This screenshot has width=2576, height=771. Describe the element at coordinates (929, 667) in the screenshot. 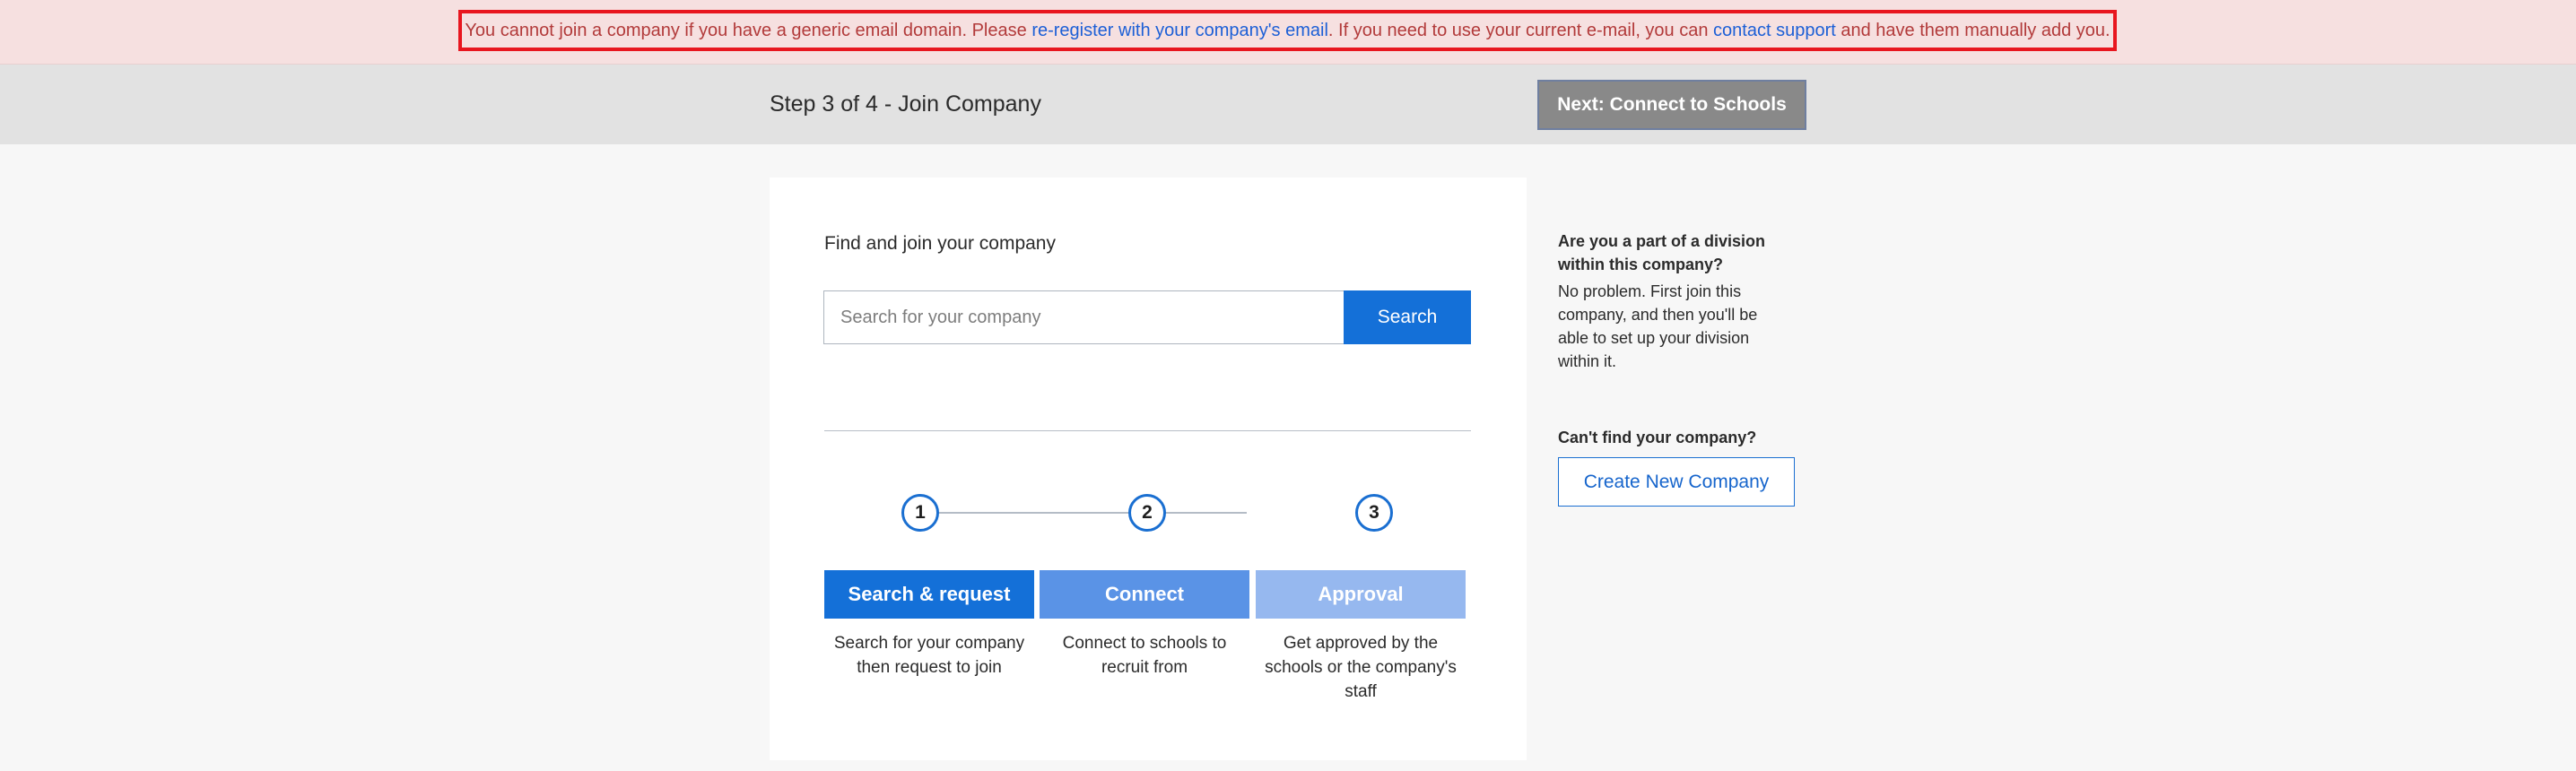

I see `phase-desc-line: then request to join` at that location.